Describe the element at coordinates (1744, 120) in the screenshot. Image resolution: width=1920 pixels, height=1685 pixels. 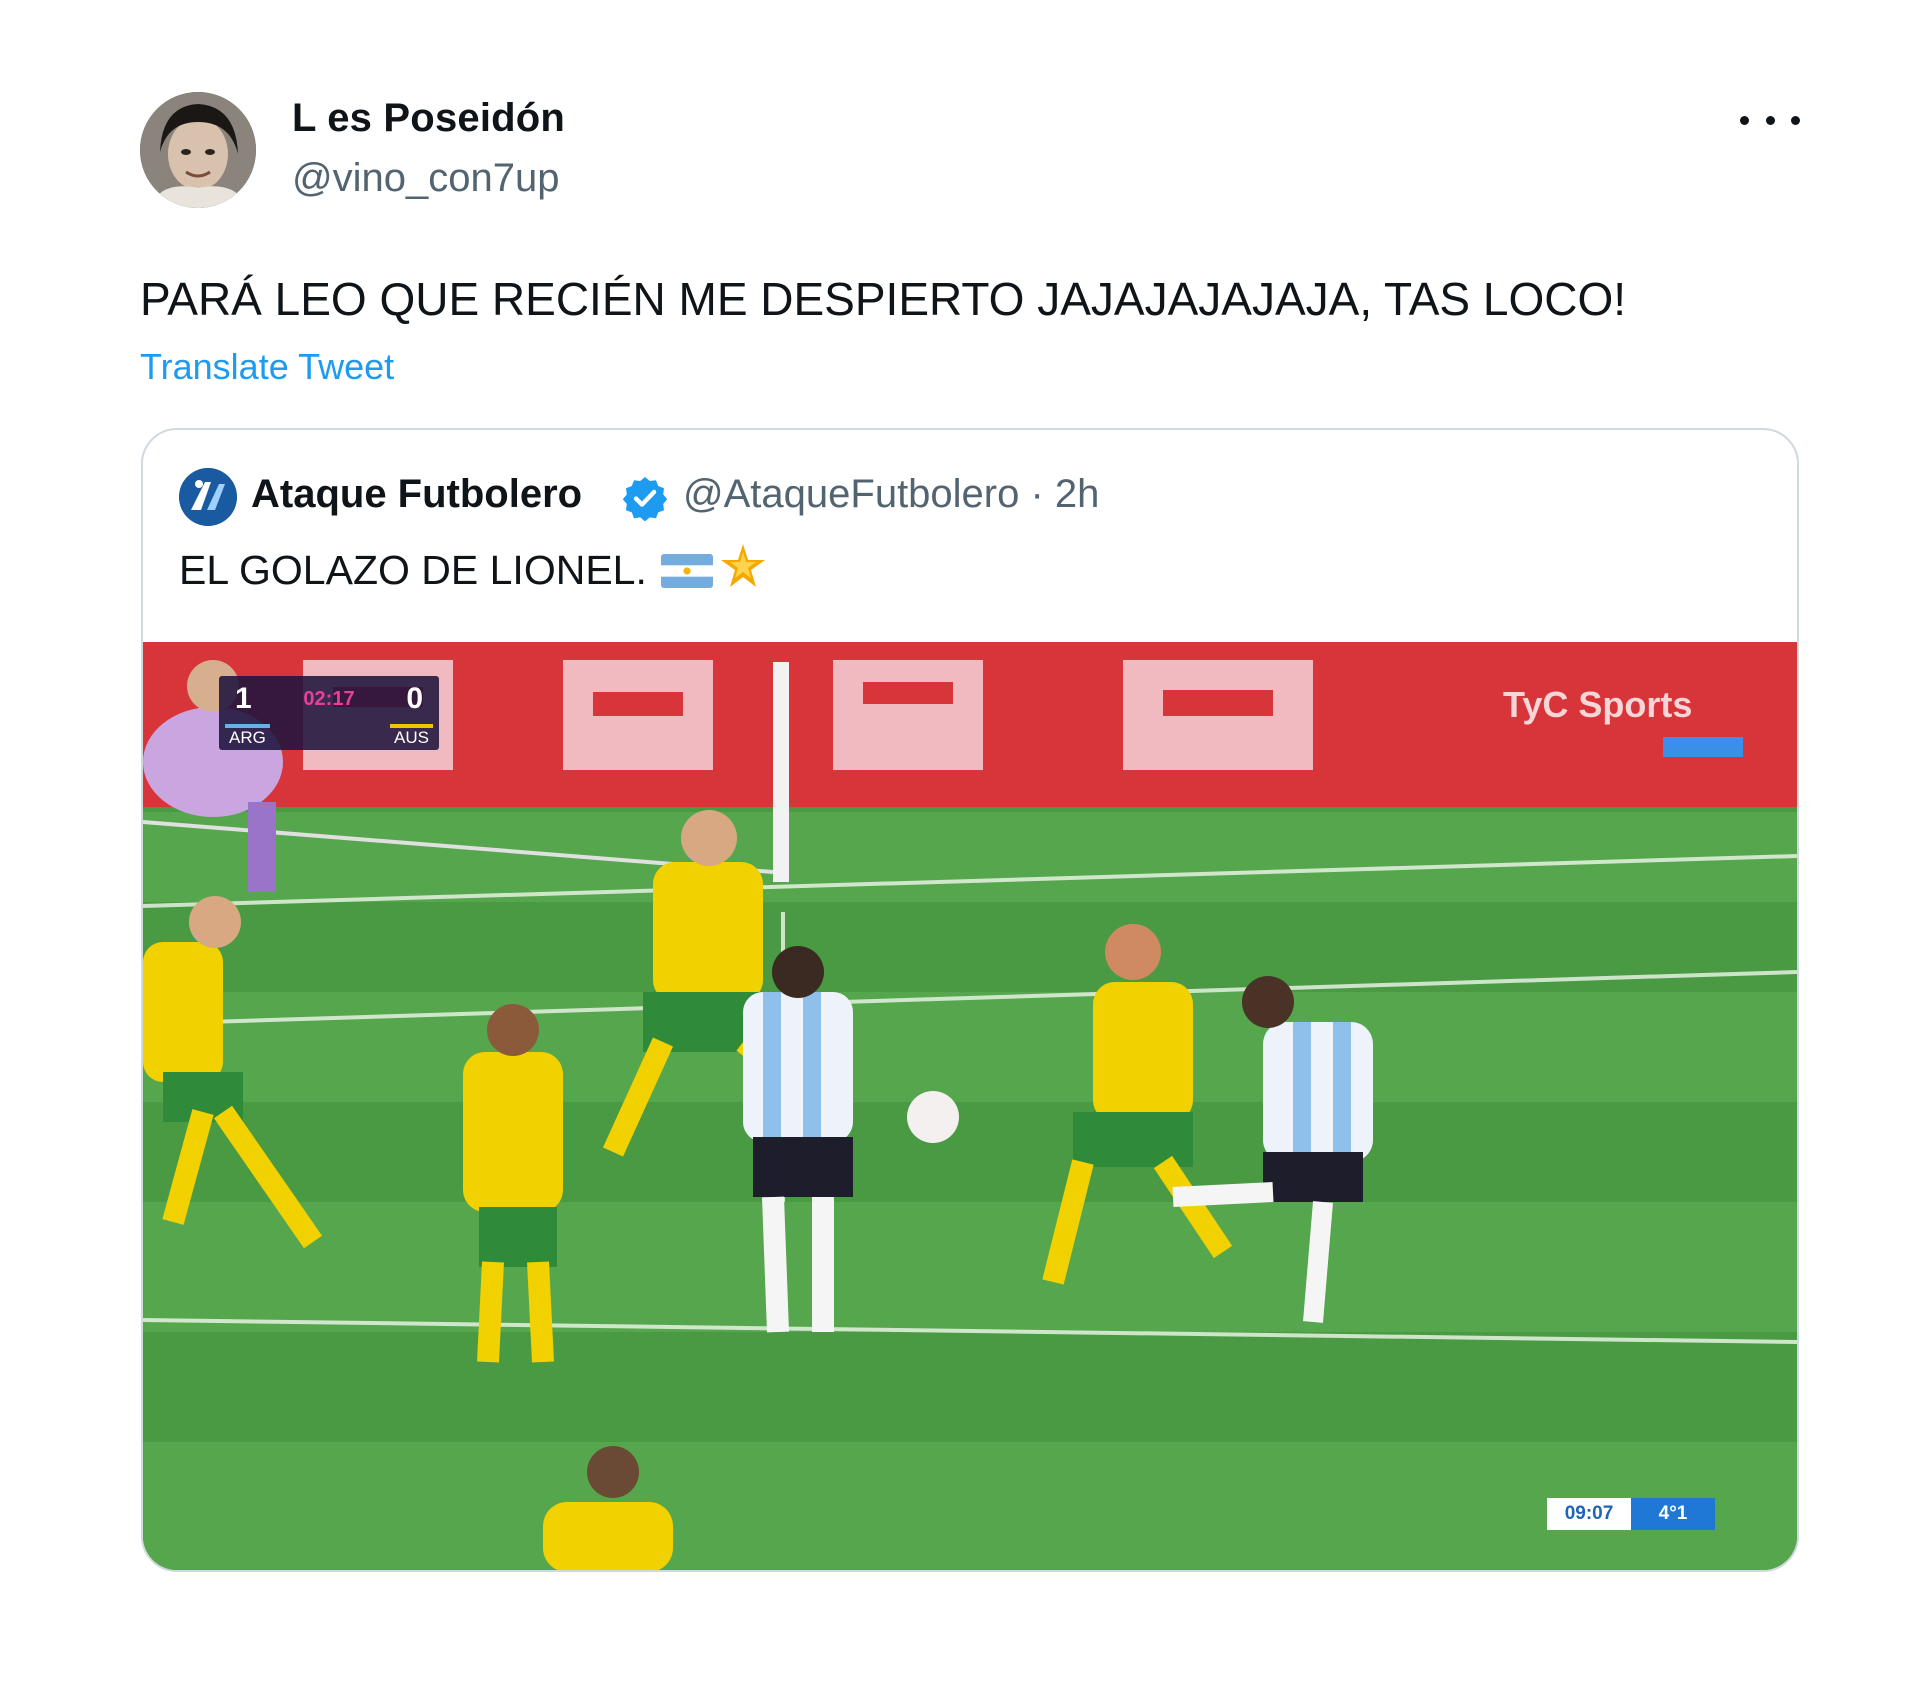
I see `ellipsis-icon` at that location.